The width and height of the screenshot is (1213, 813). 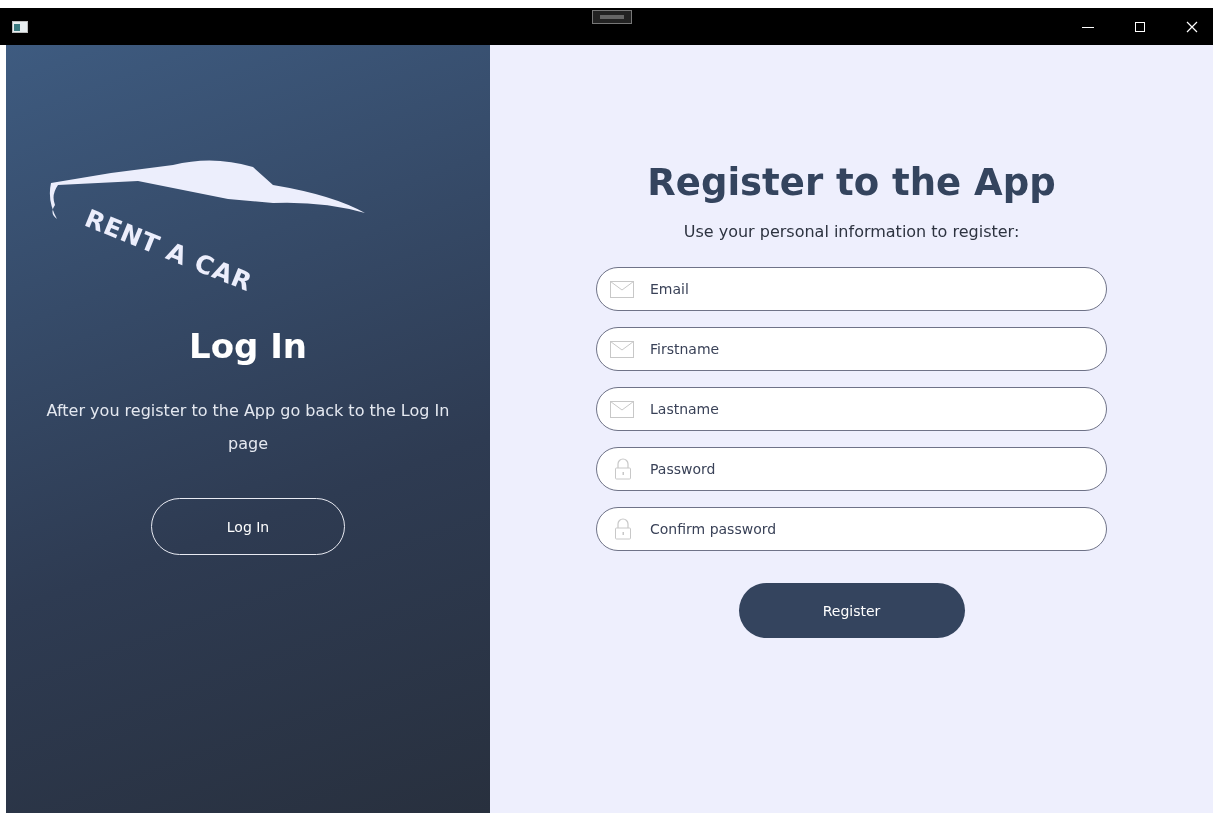 I want to click on drag-handle-icon, so click(x=612, y=17).